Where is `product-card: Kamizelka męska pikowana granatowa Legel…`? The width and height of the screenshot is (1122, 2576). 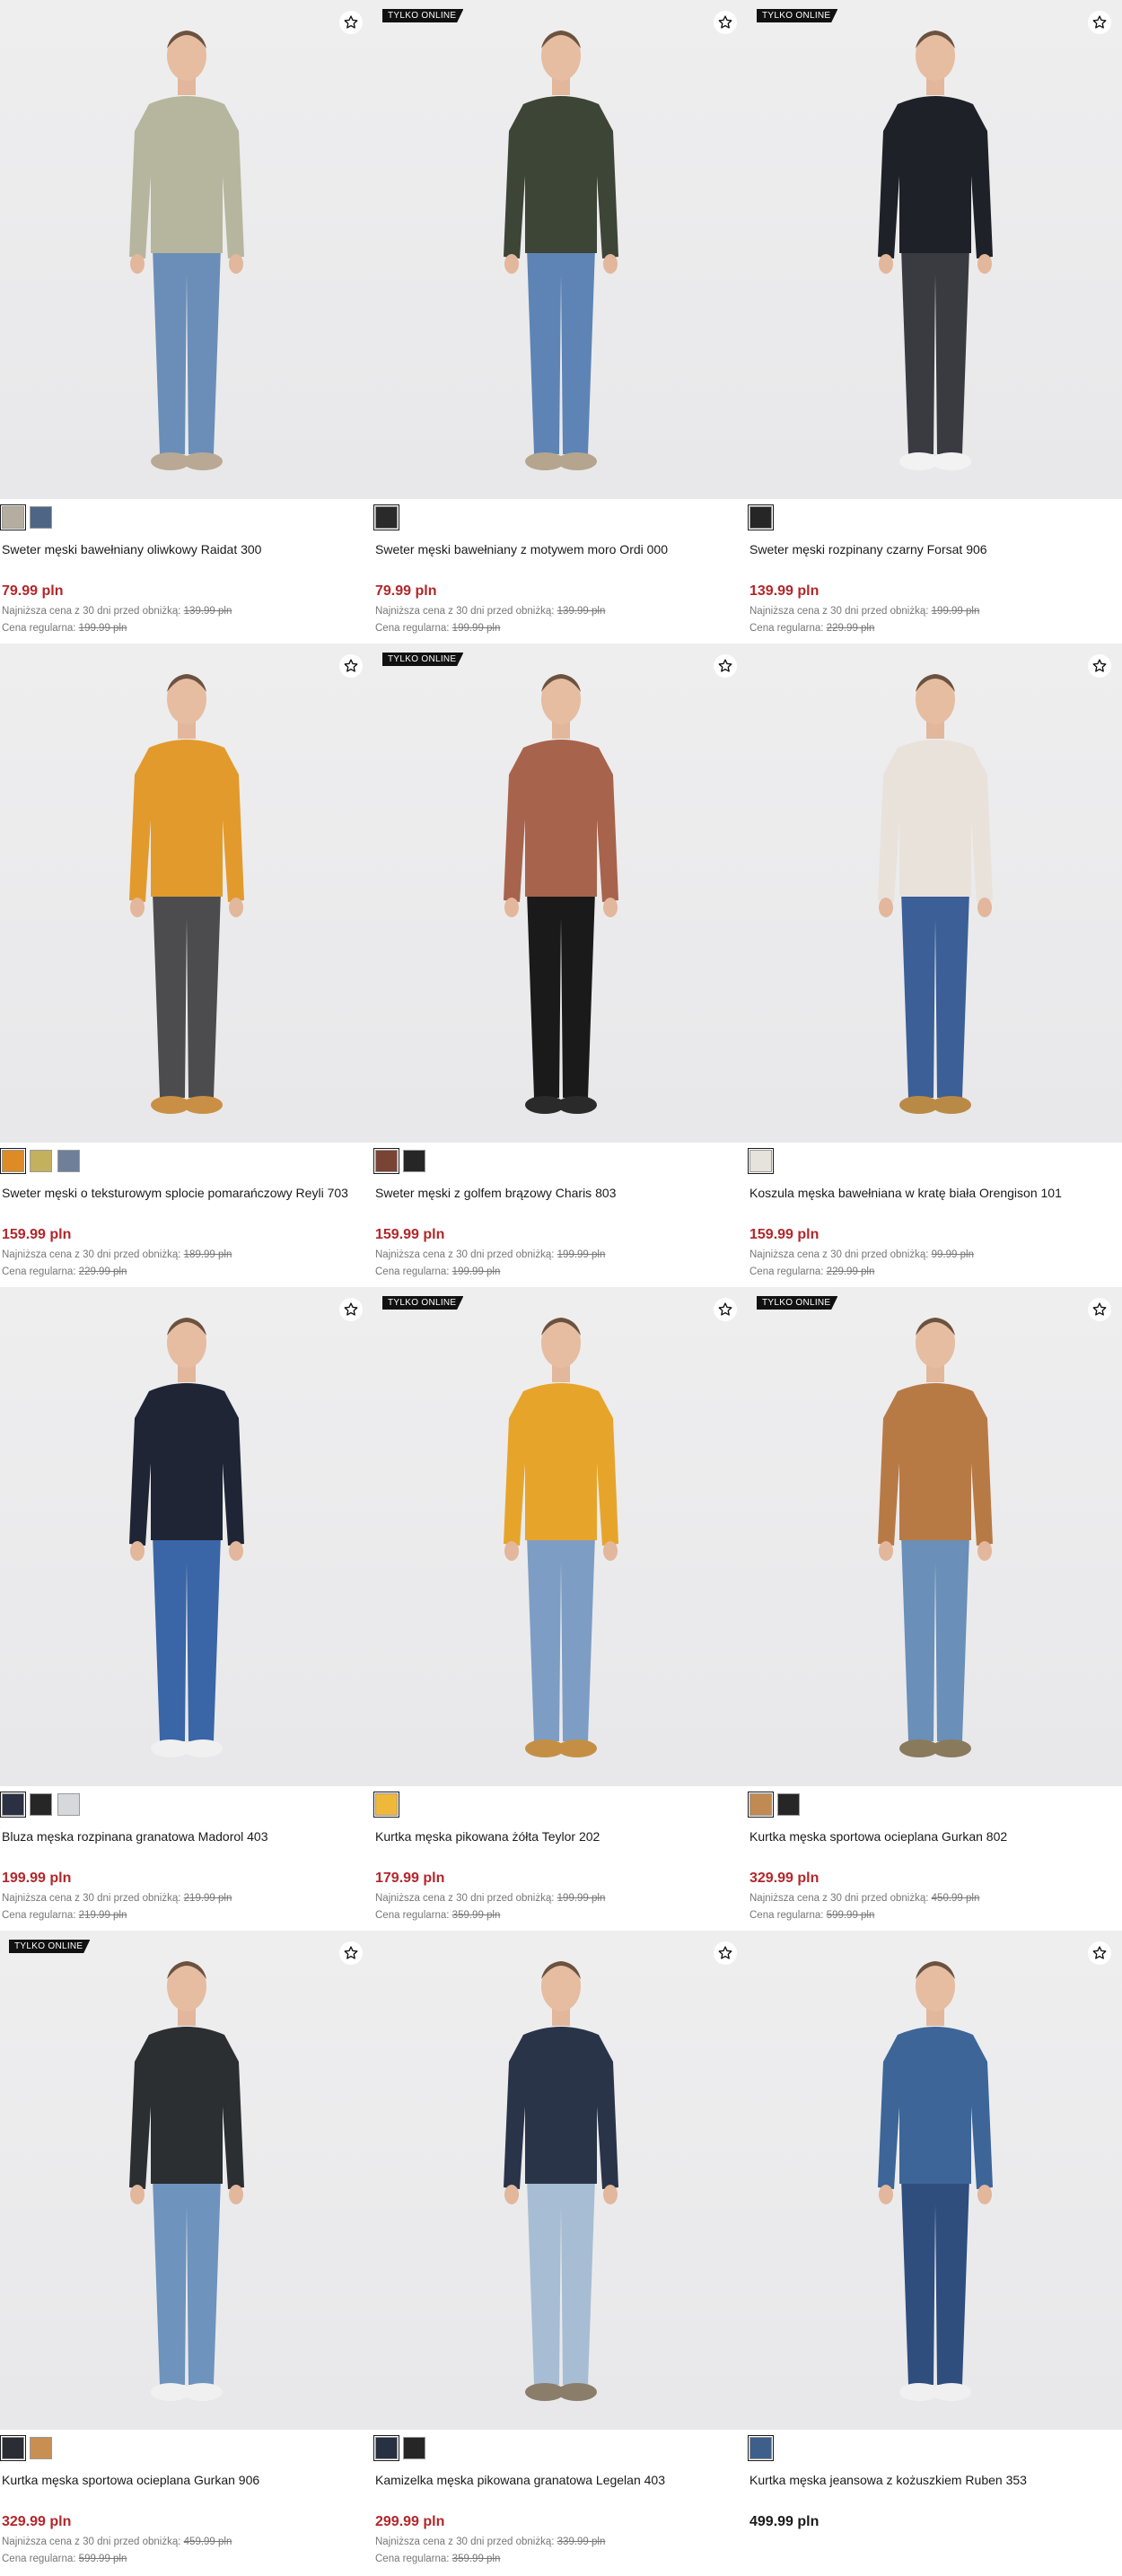 product-card: Kamizelka męska pikowana granatowa Legel… is located at coordinates (560, 2252).